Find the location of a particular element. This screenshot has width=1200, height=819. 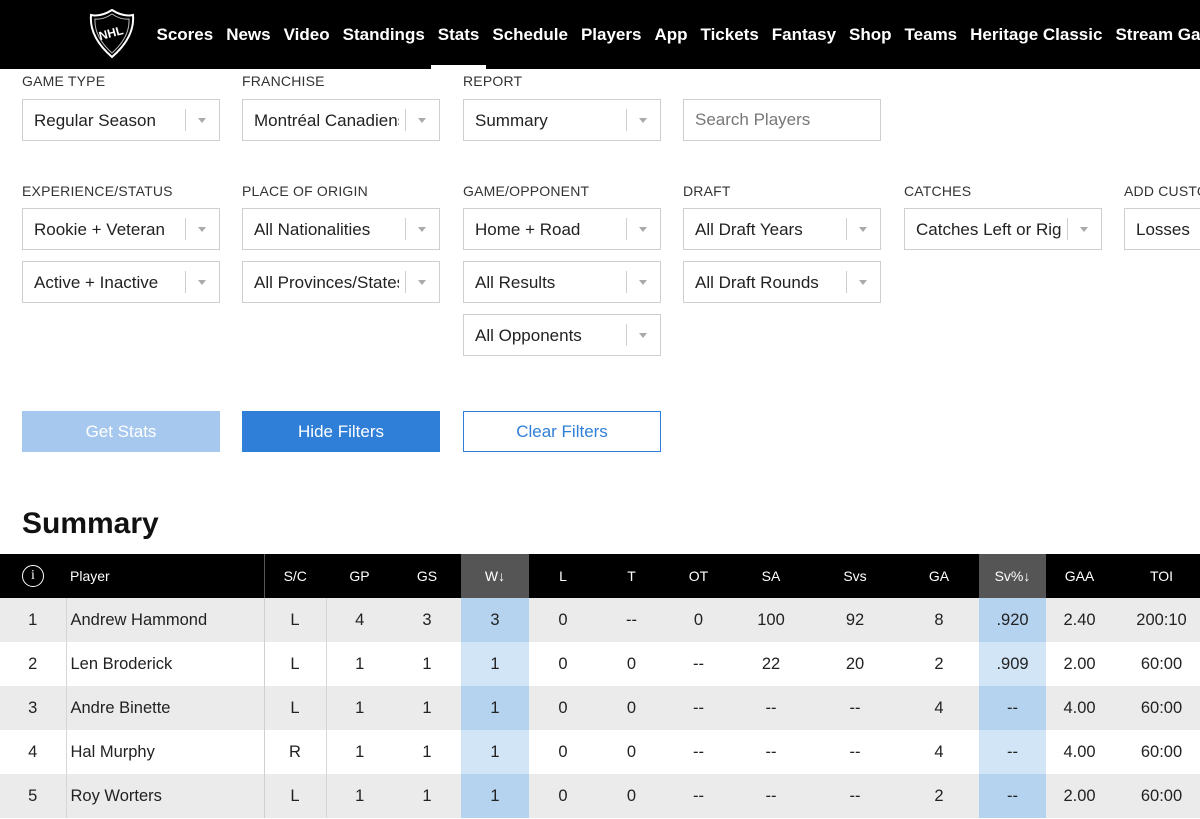

results-select: All Results is located at coordinates (562, 282).